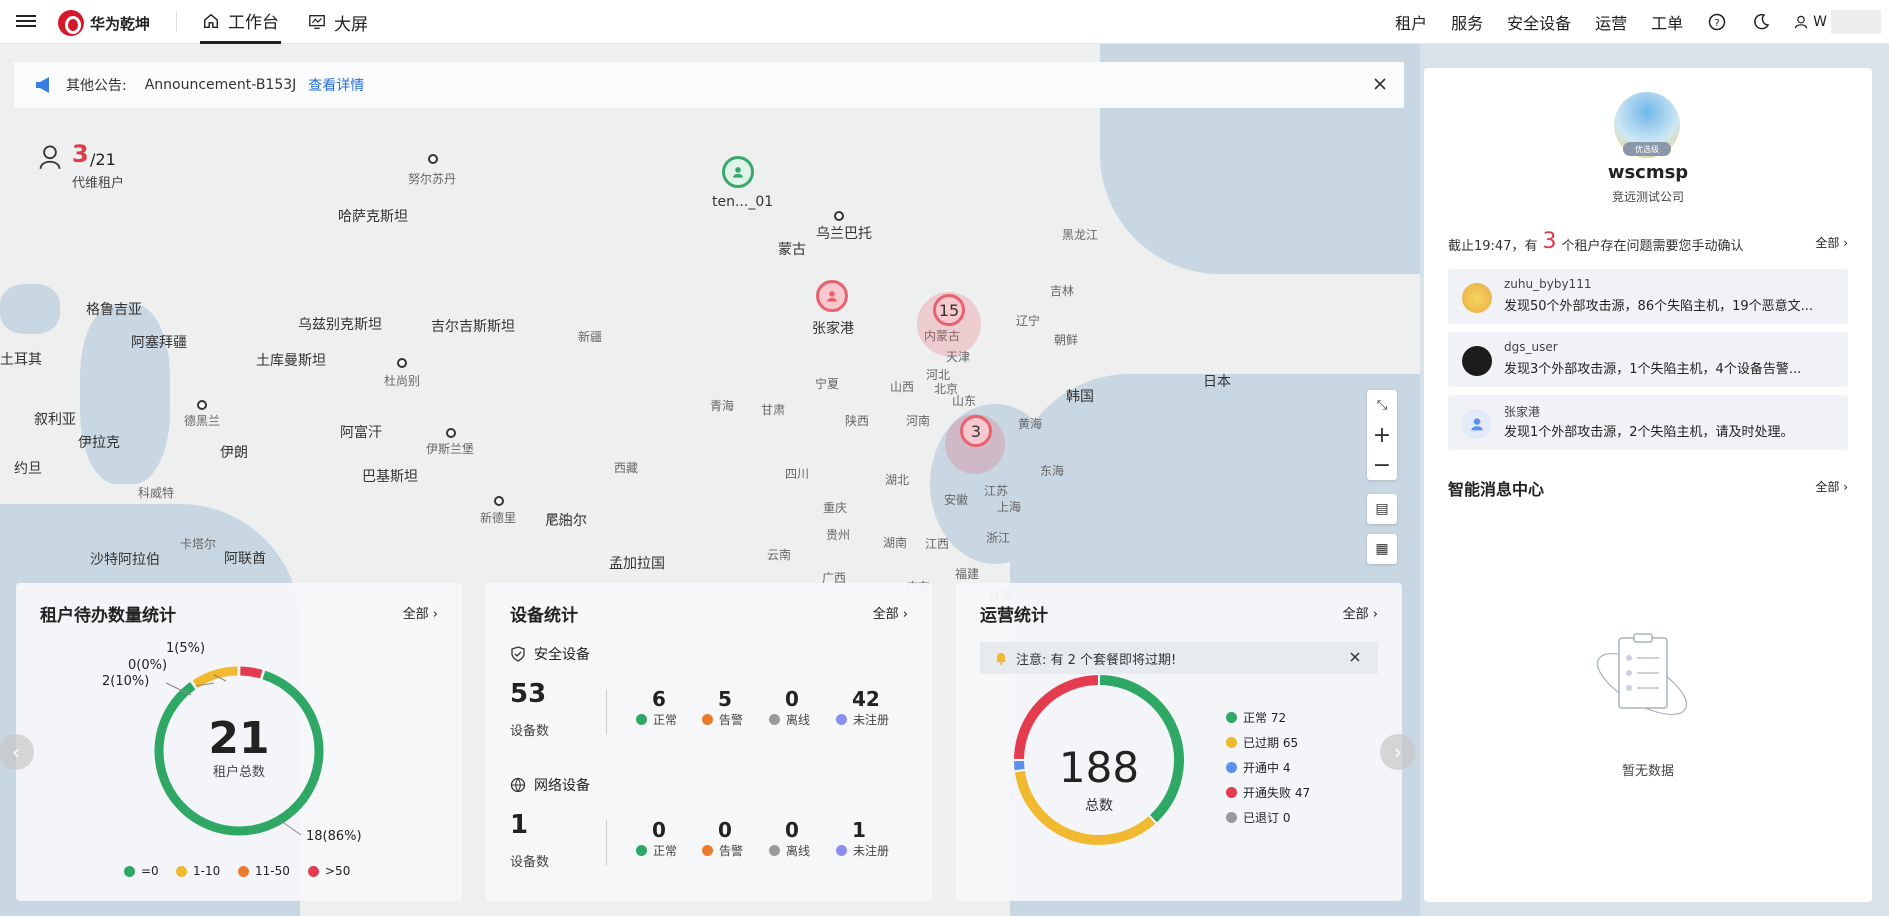 The image size is (1889, 916). Describe the element at coordinates (1268, 792) in the screenshot. I see `legend-item: 开通失败 47` at that location.